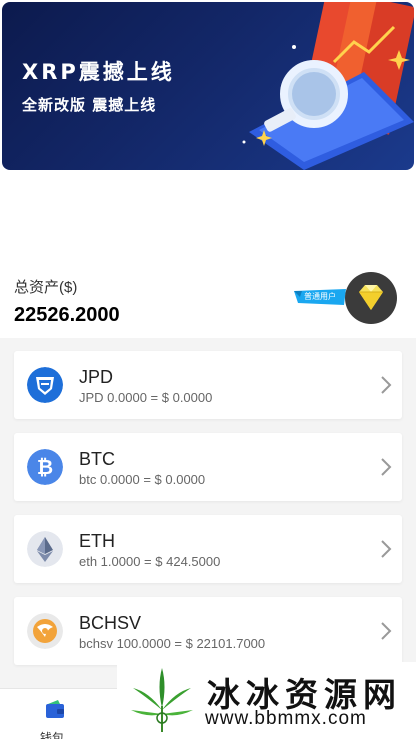 Image resolution: width=416 pixels, height=739 pixels. Describe the element at coordinates (286, 718) in the screenshot. I see `watermark-url: www.bbmmx.com` at that location.